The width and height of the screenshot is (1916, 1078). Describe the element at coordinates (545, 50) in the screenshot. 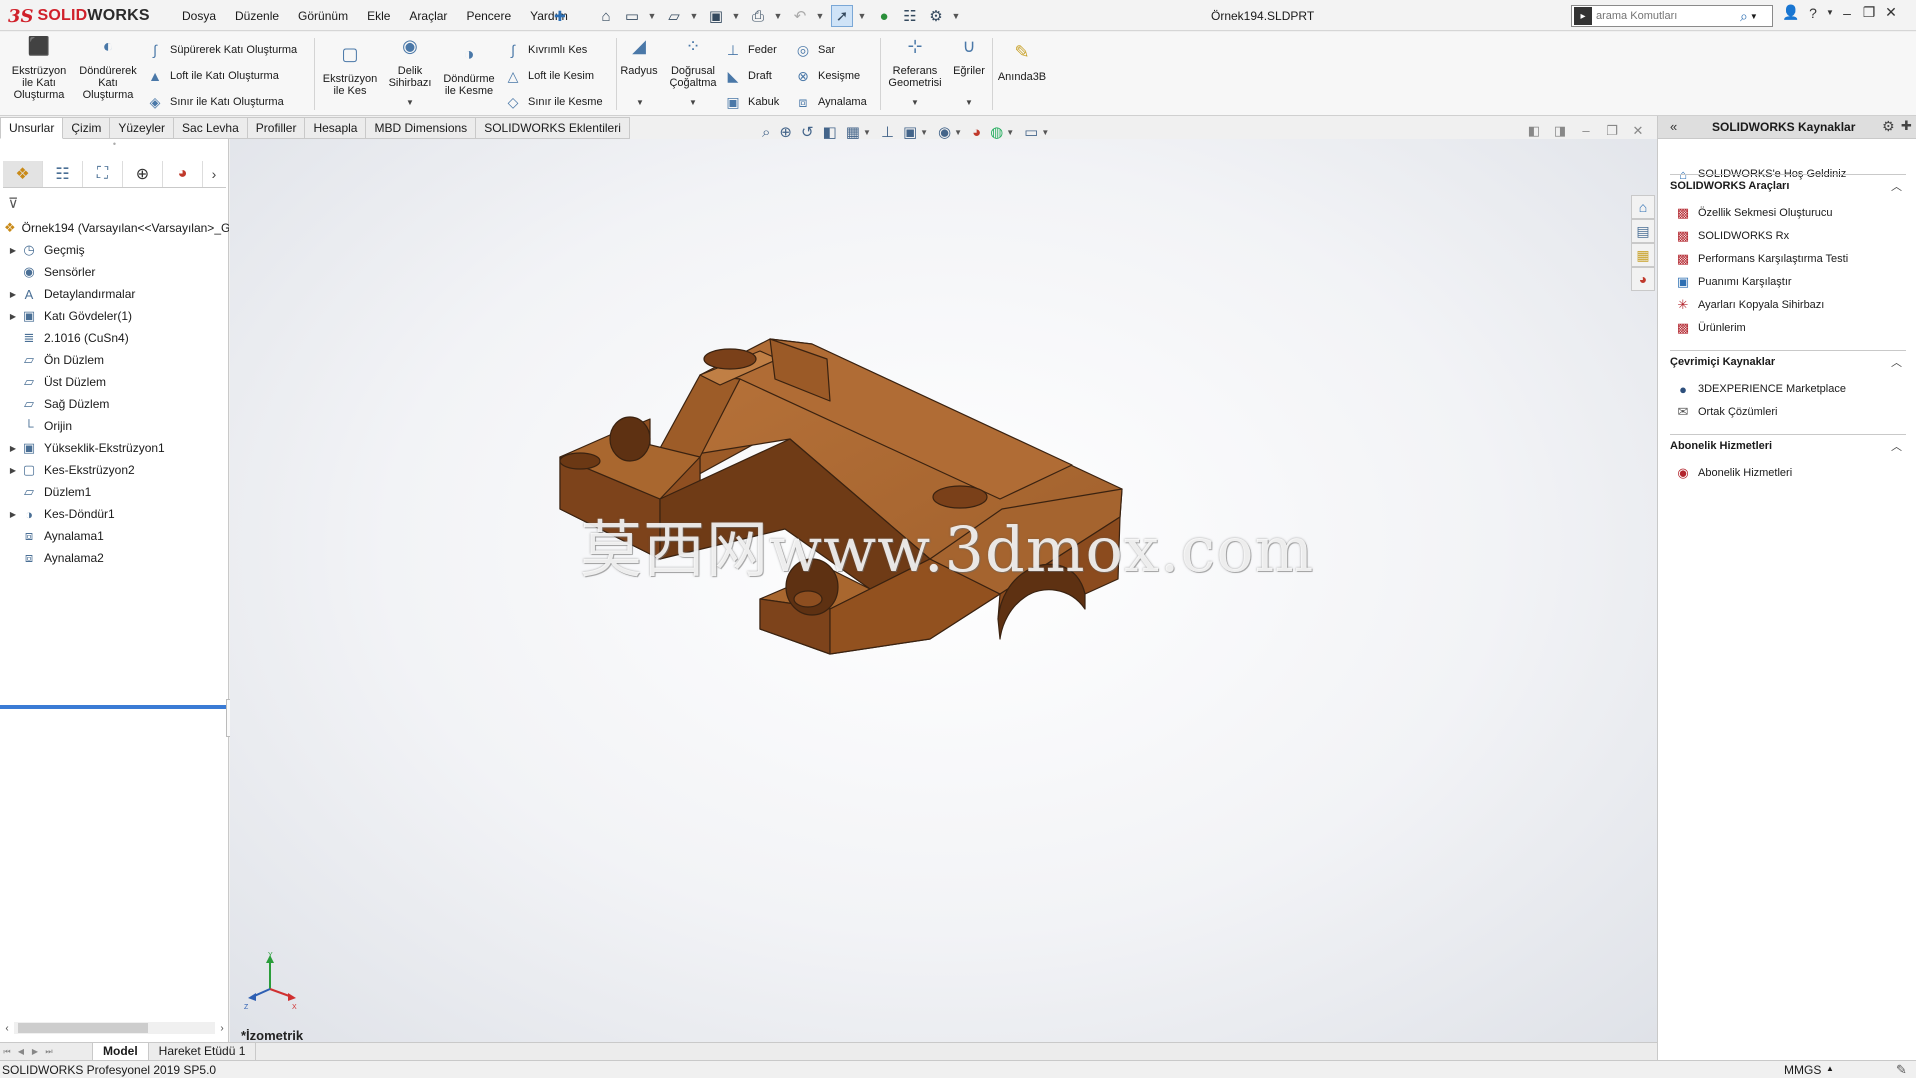

I see `swept-cut-button: ∫ Kıvrımlı Kes` at that location.